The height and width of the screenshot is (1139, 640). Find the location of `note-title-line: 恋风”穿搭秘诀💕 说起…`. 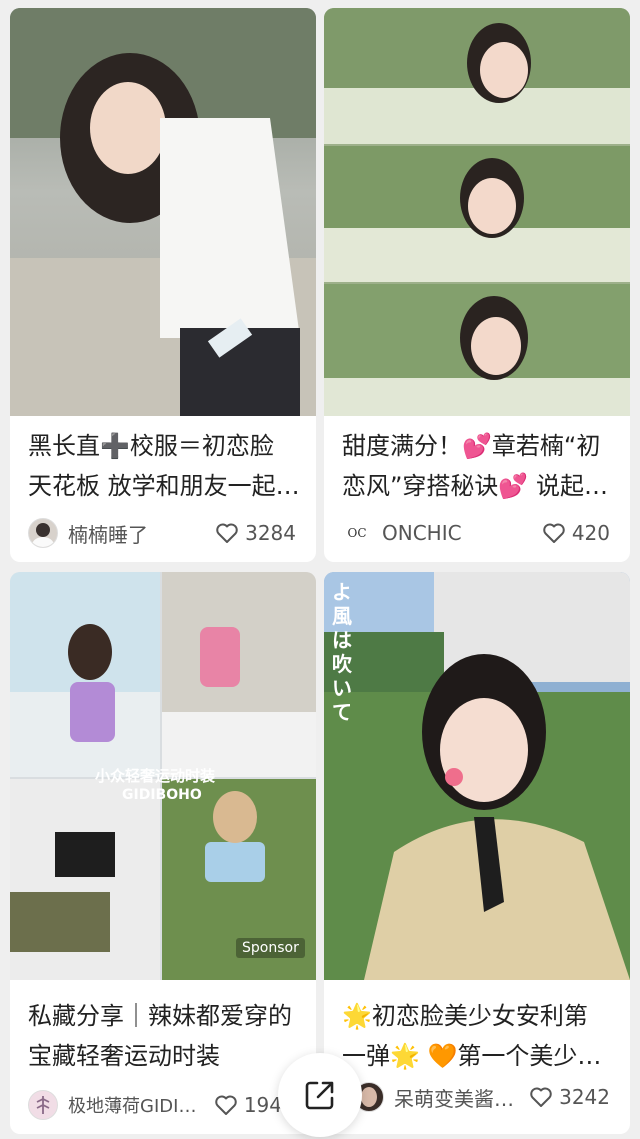

note-title-line: 恋风”穿搭秘诀💕 说起… is located at coordinates (475, 486).